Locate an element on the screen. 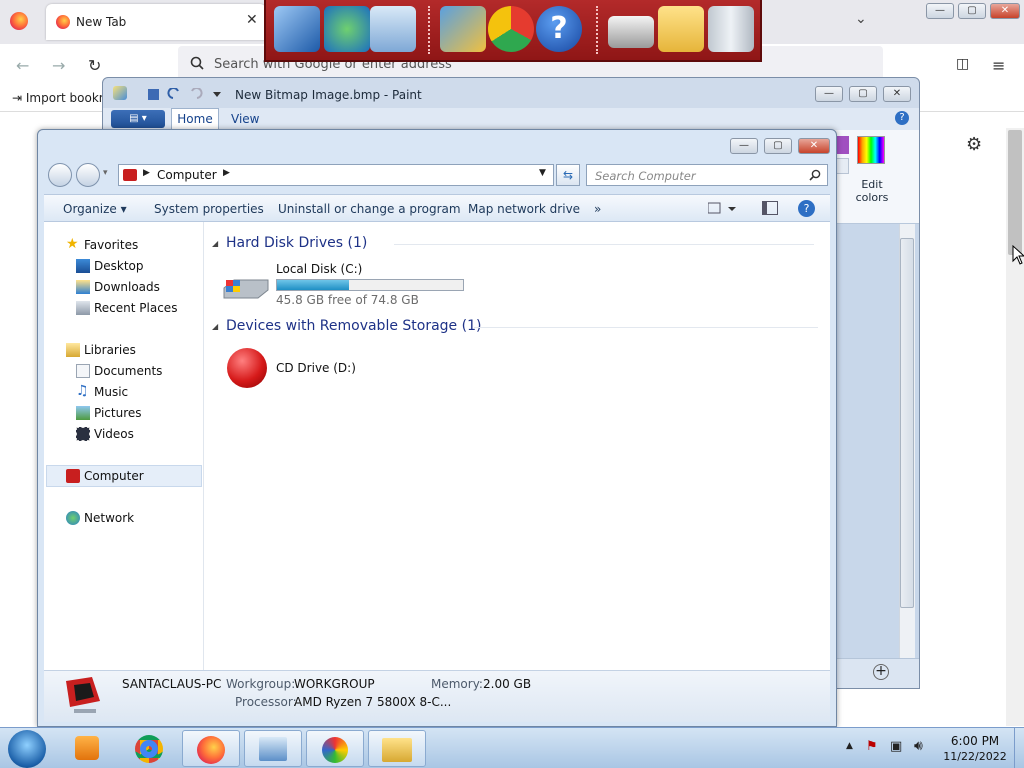 The width and height of the screenshot is (1024, 768). list-all-tabs-icon: ⌄ is located at coordinates (861, 19).